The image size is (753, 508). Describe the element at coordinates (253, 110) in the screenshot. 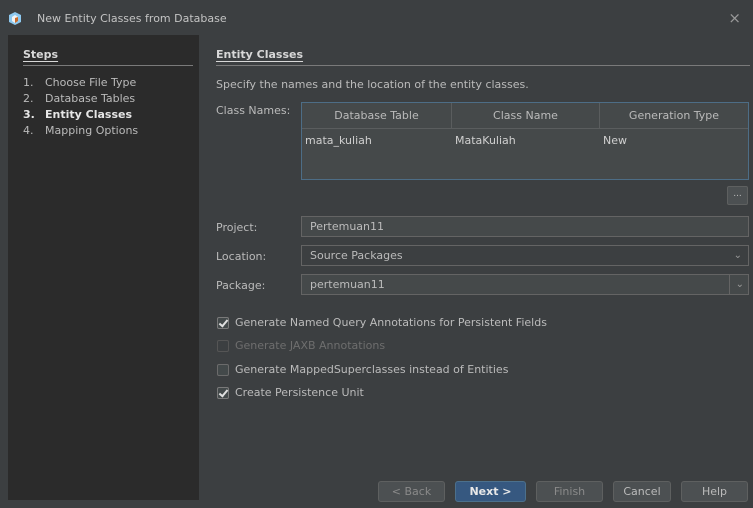

I see `class-names-label: Class Names:` at that location.